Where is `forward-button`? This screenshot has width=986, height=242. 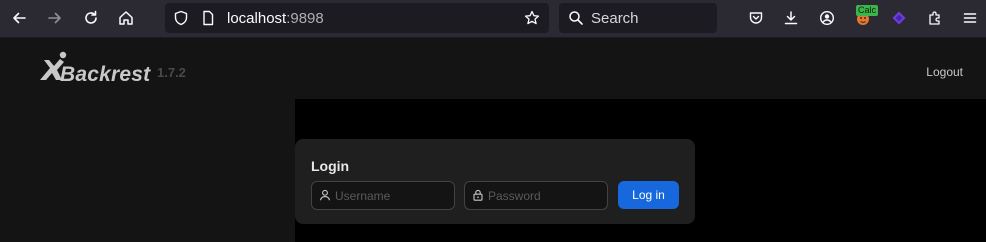
forward-button is located at coordinates (55, 18).